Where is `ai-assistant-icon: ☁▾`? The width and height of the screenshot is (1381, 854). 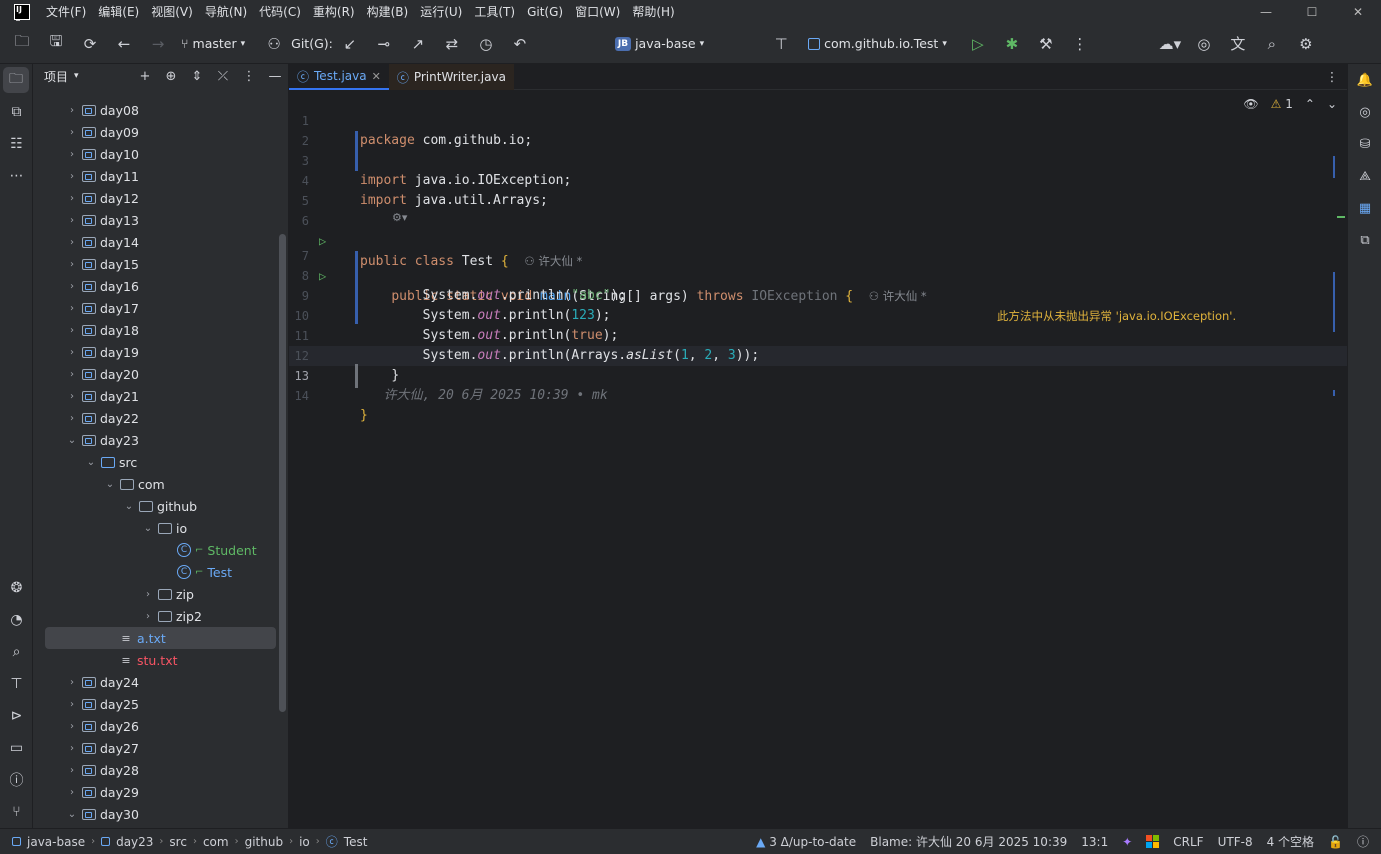
ai-assistant-icon: ☁▾ is located at coordinates (1170, 44).